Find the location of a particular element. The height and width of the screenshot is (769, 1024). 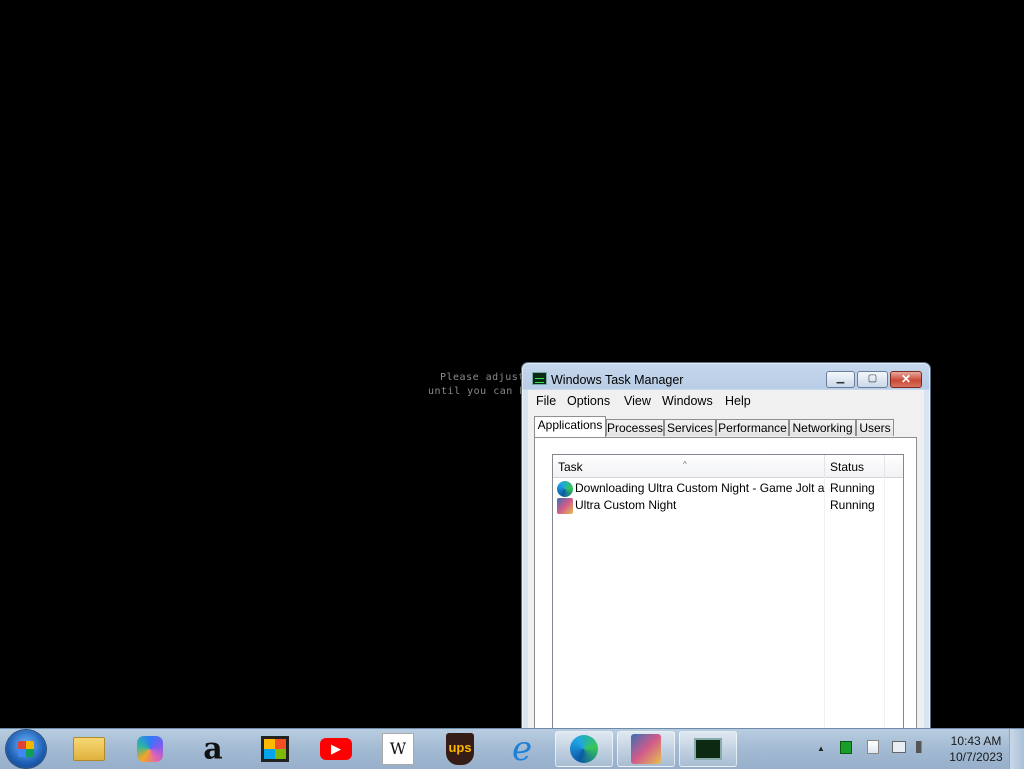

clock-date: 10/7/2023 is located at coordinates (976, 757).